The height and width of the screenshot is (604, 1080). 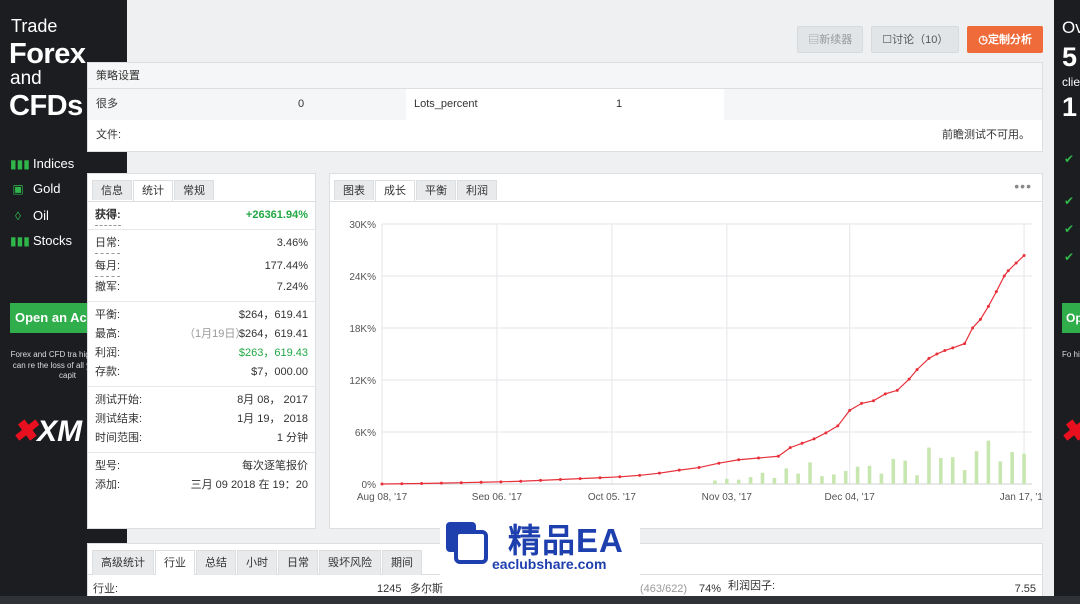 What do you see at coordinates (1070, 57) in the screenshot?
I see `ad-right-line-2: 5` at bounding box center [1070, 57].